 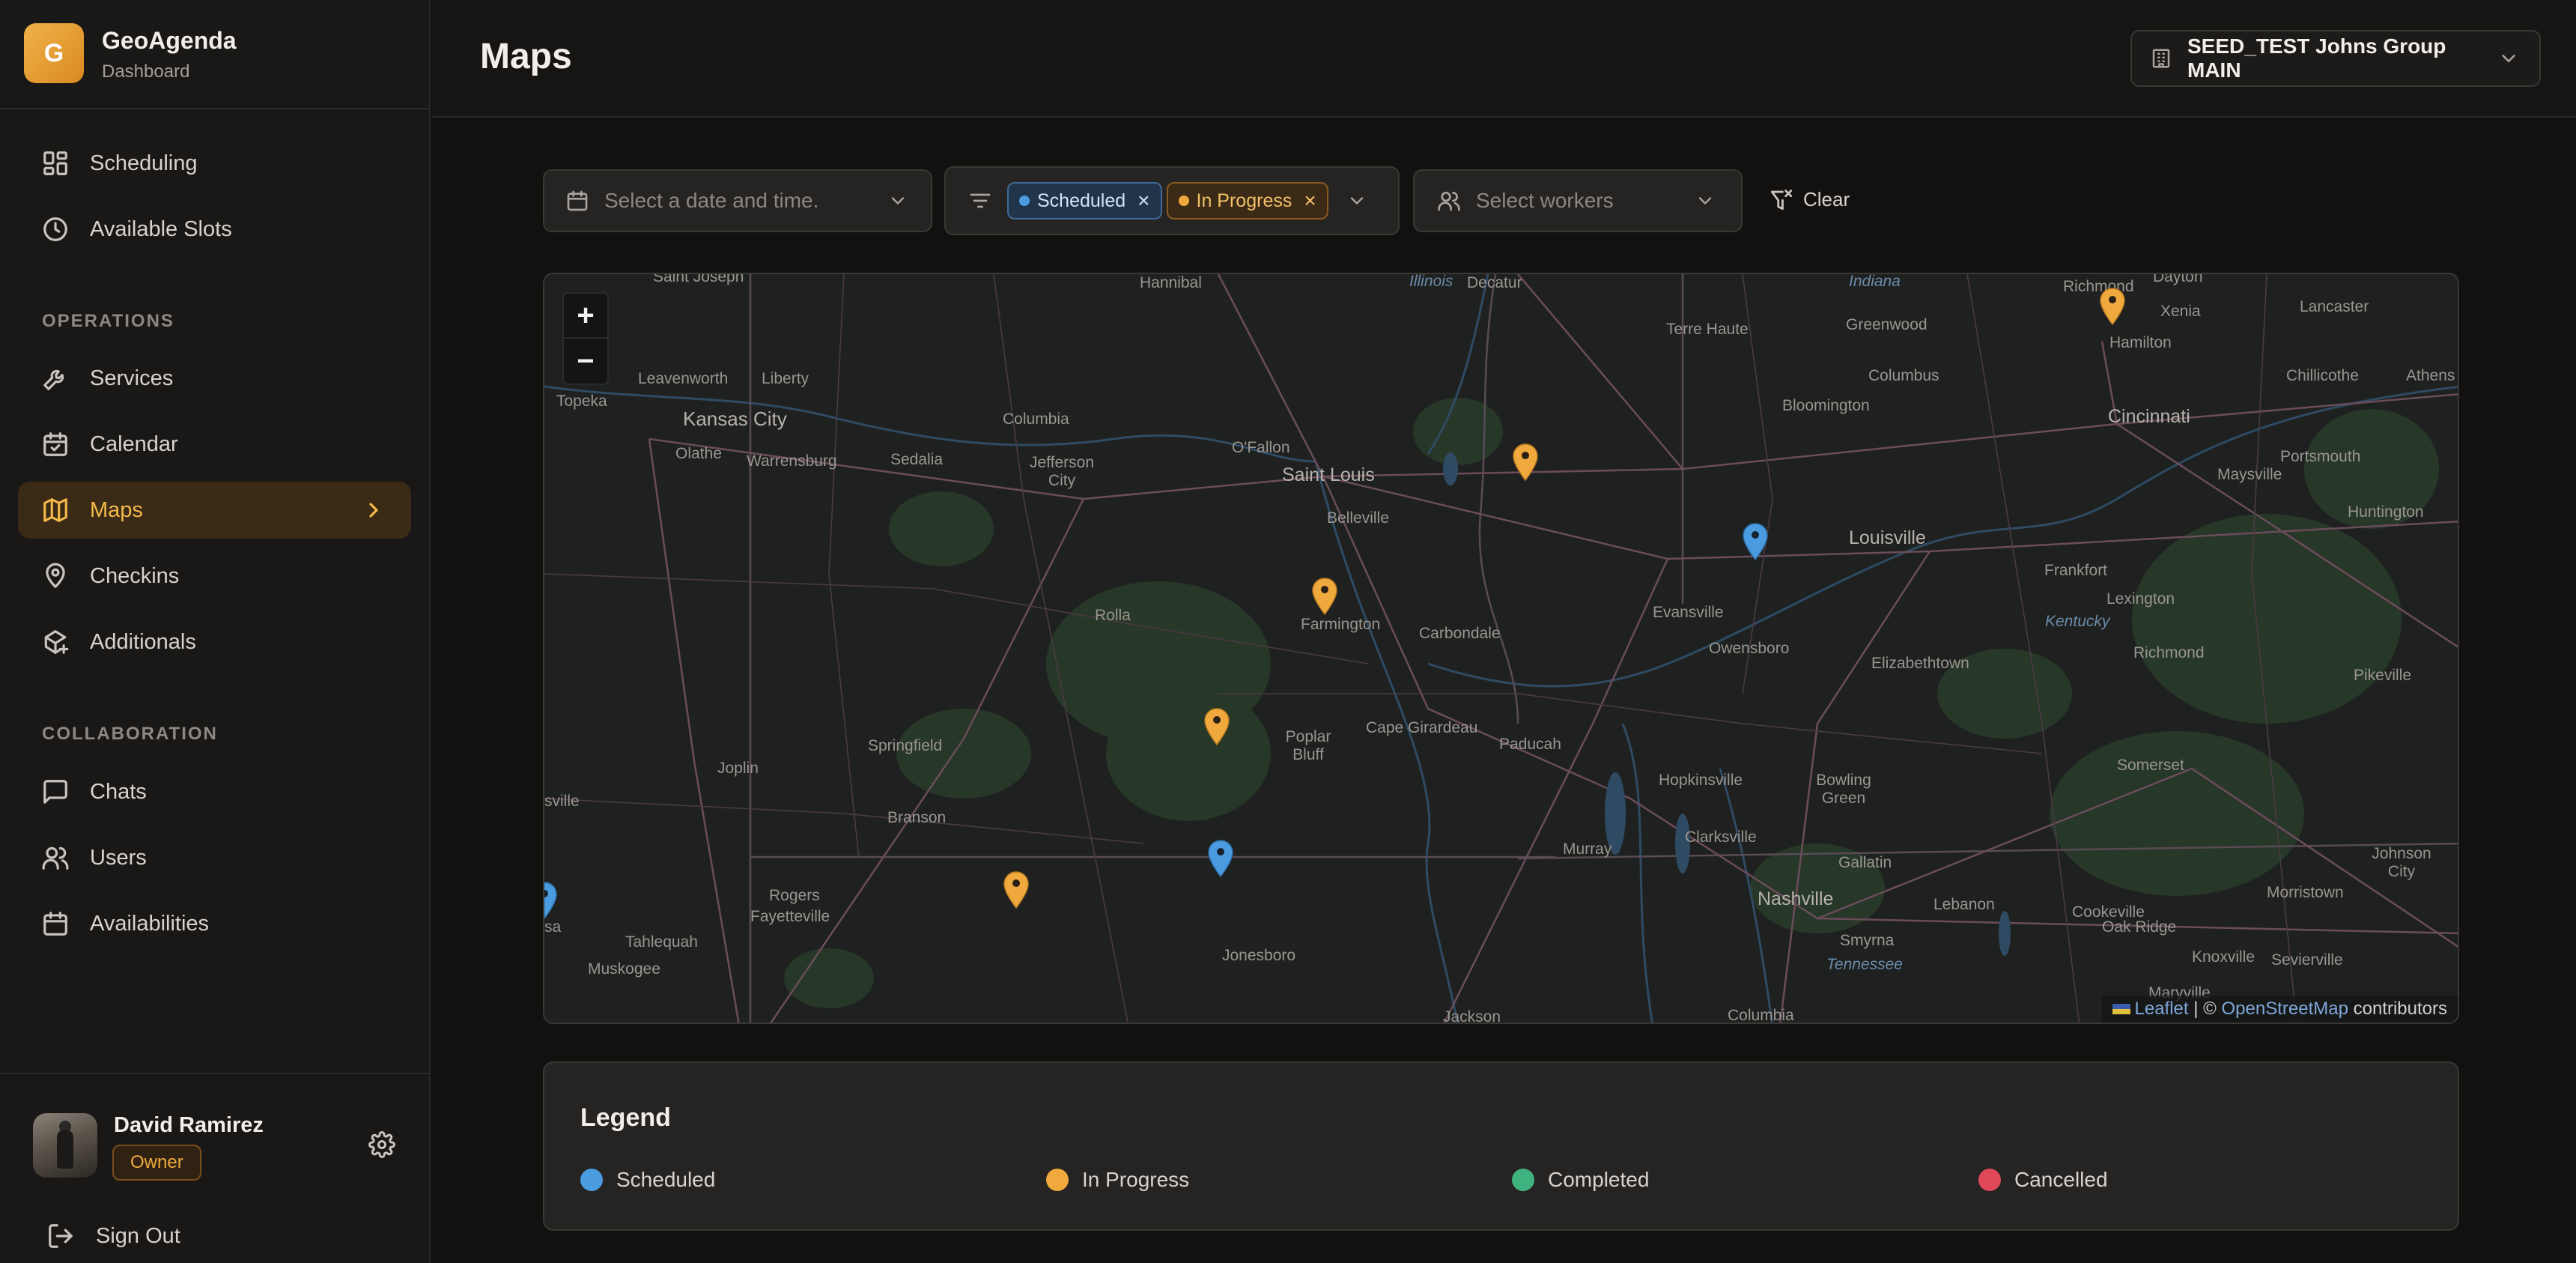 What do you see at coordinates (1117, 1180) in the screenshot?
I see `legend-item-in-progress: In Progress` at bounding box center [1117, 1180].